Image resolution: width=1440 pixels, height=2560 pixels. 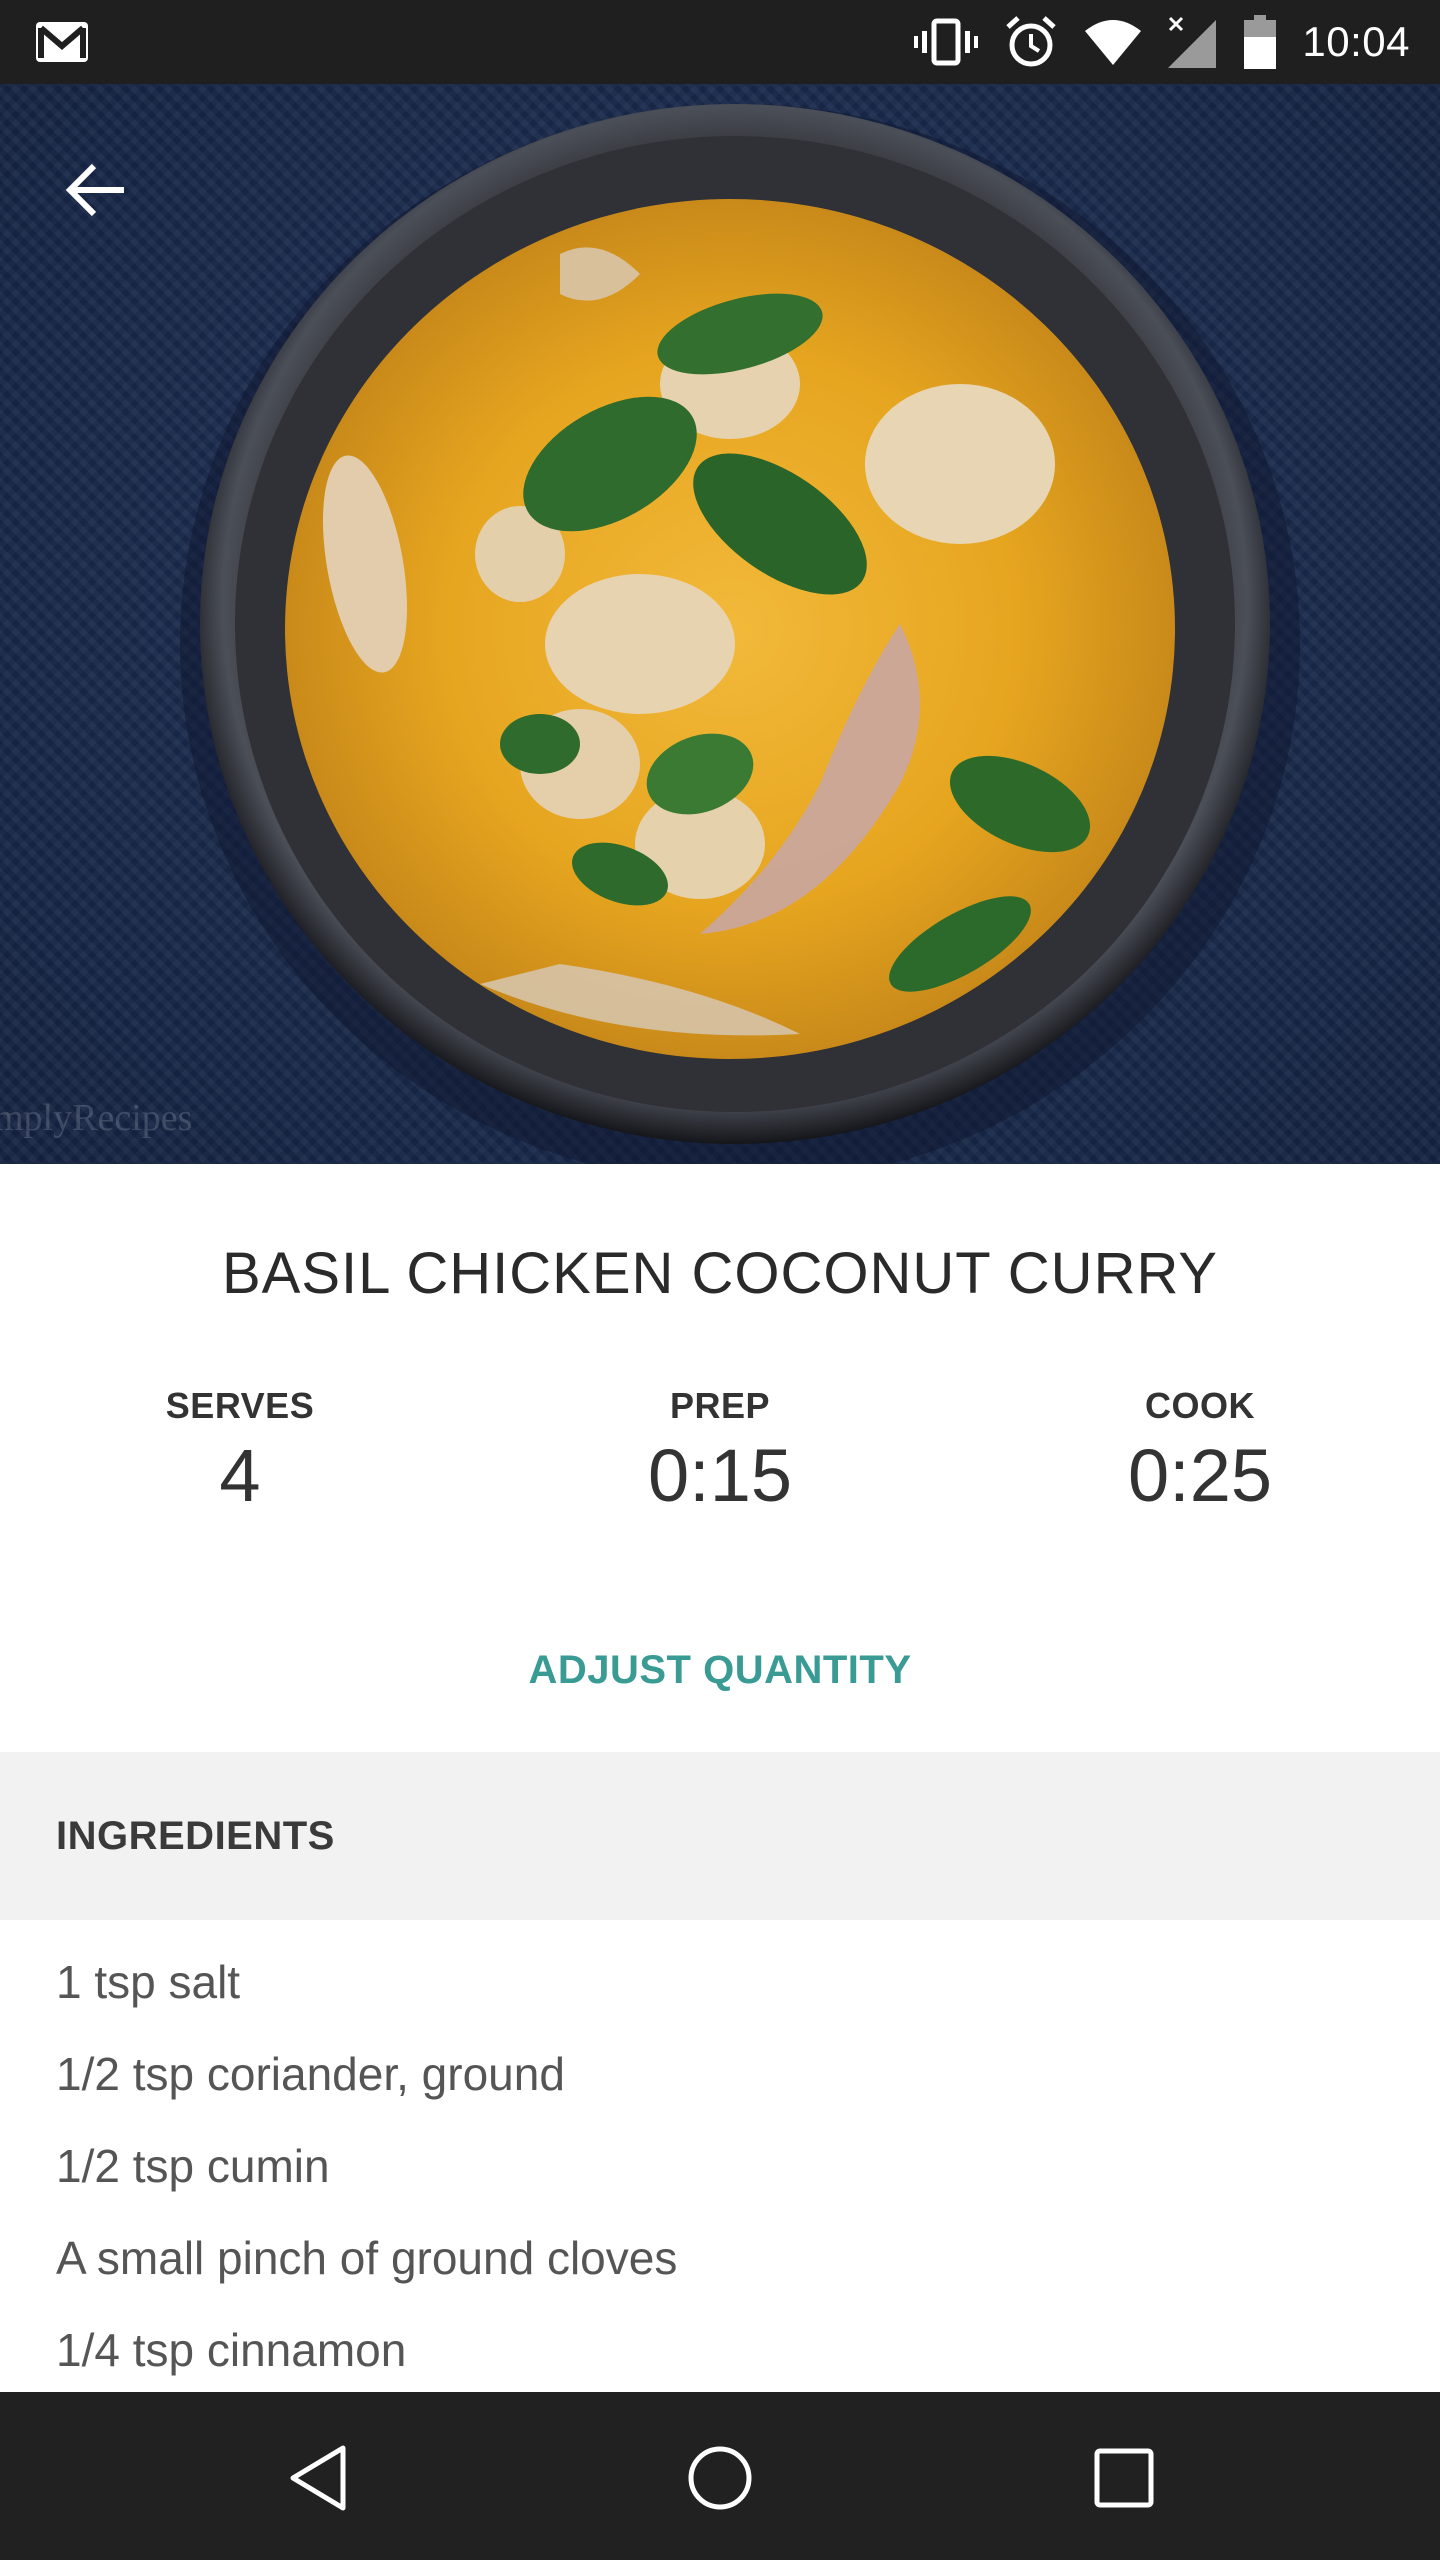 I want to click on vibrate-icon, so click(x=946, y=42).